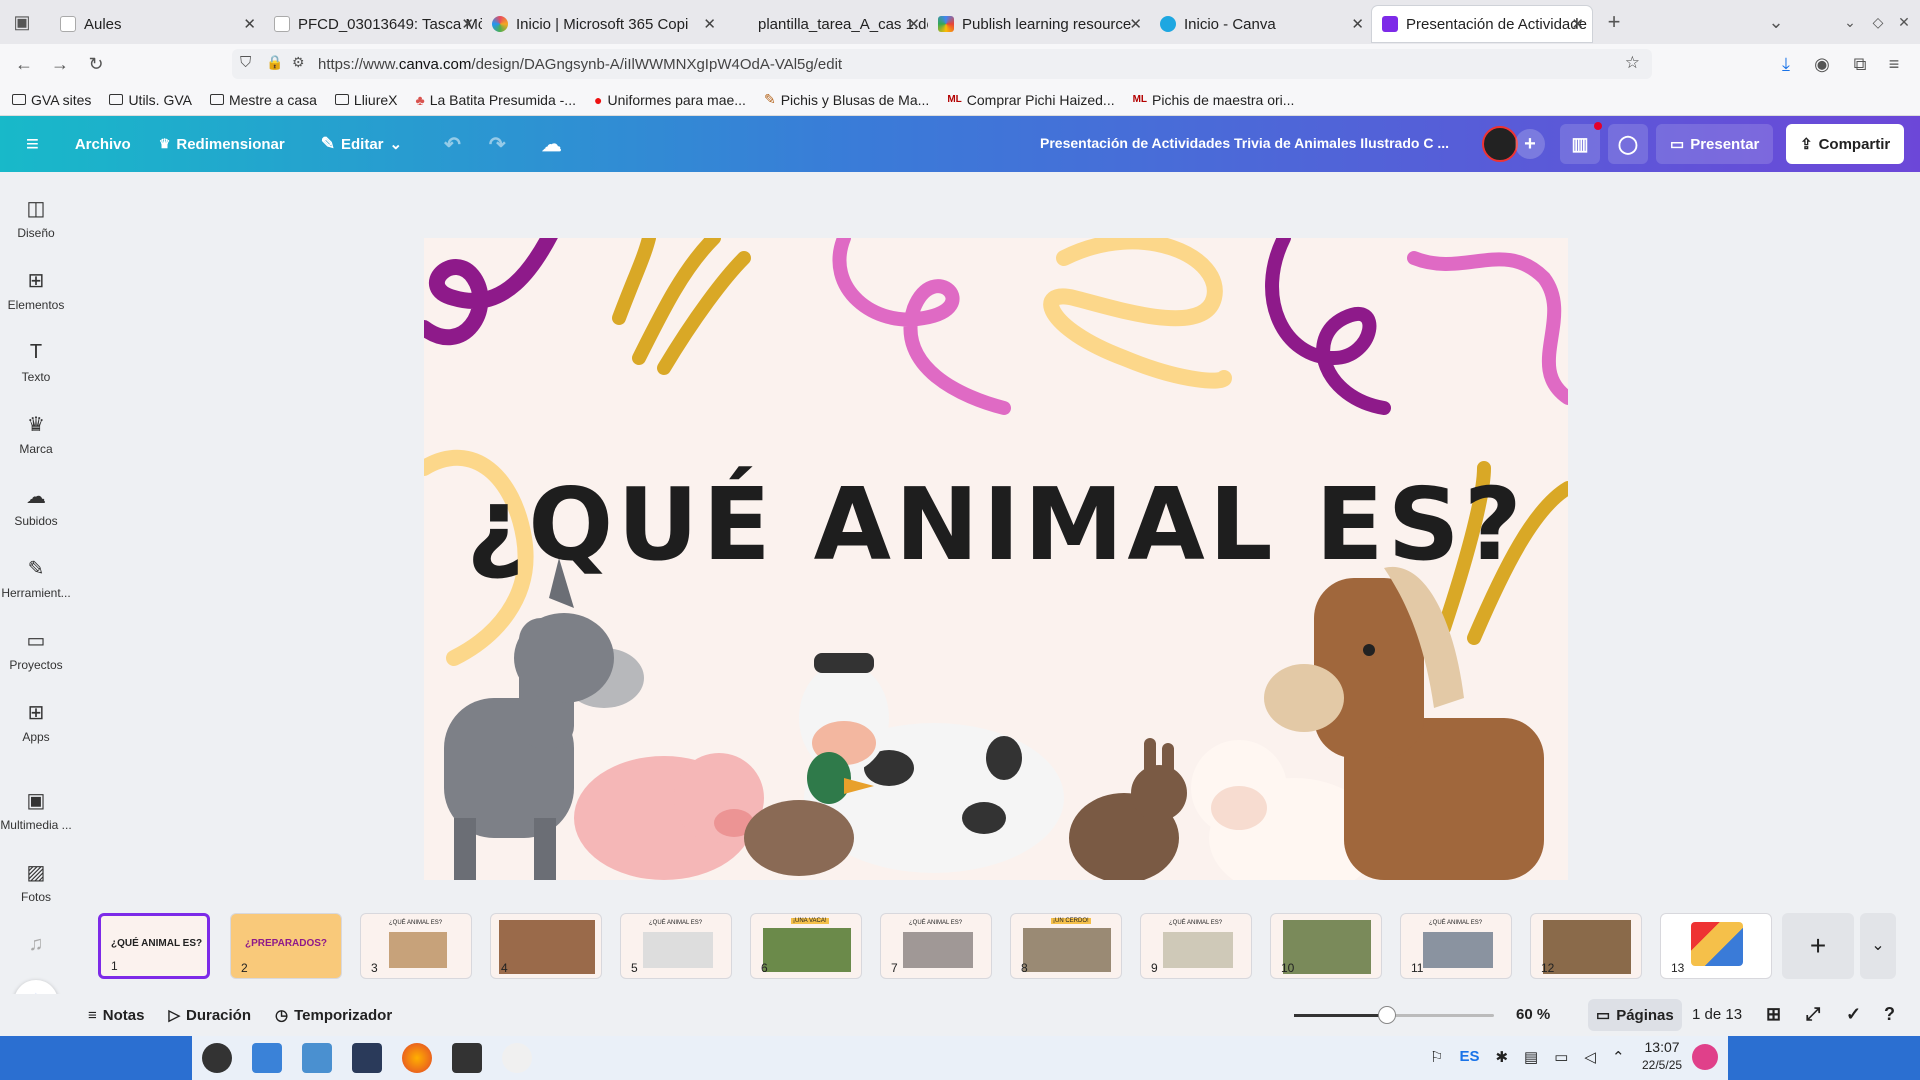 The width and height of the screenshot is (1920, 1080). I want to click on display-icon: ▭, so click(1561, 1057).